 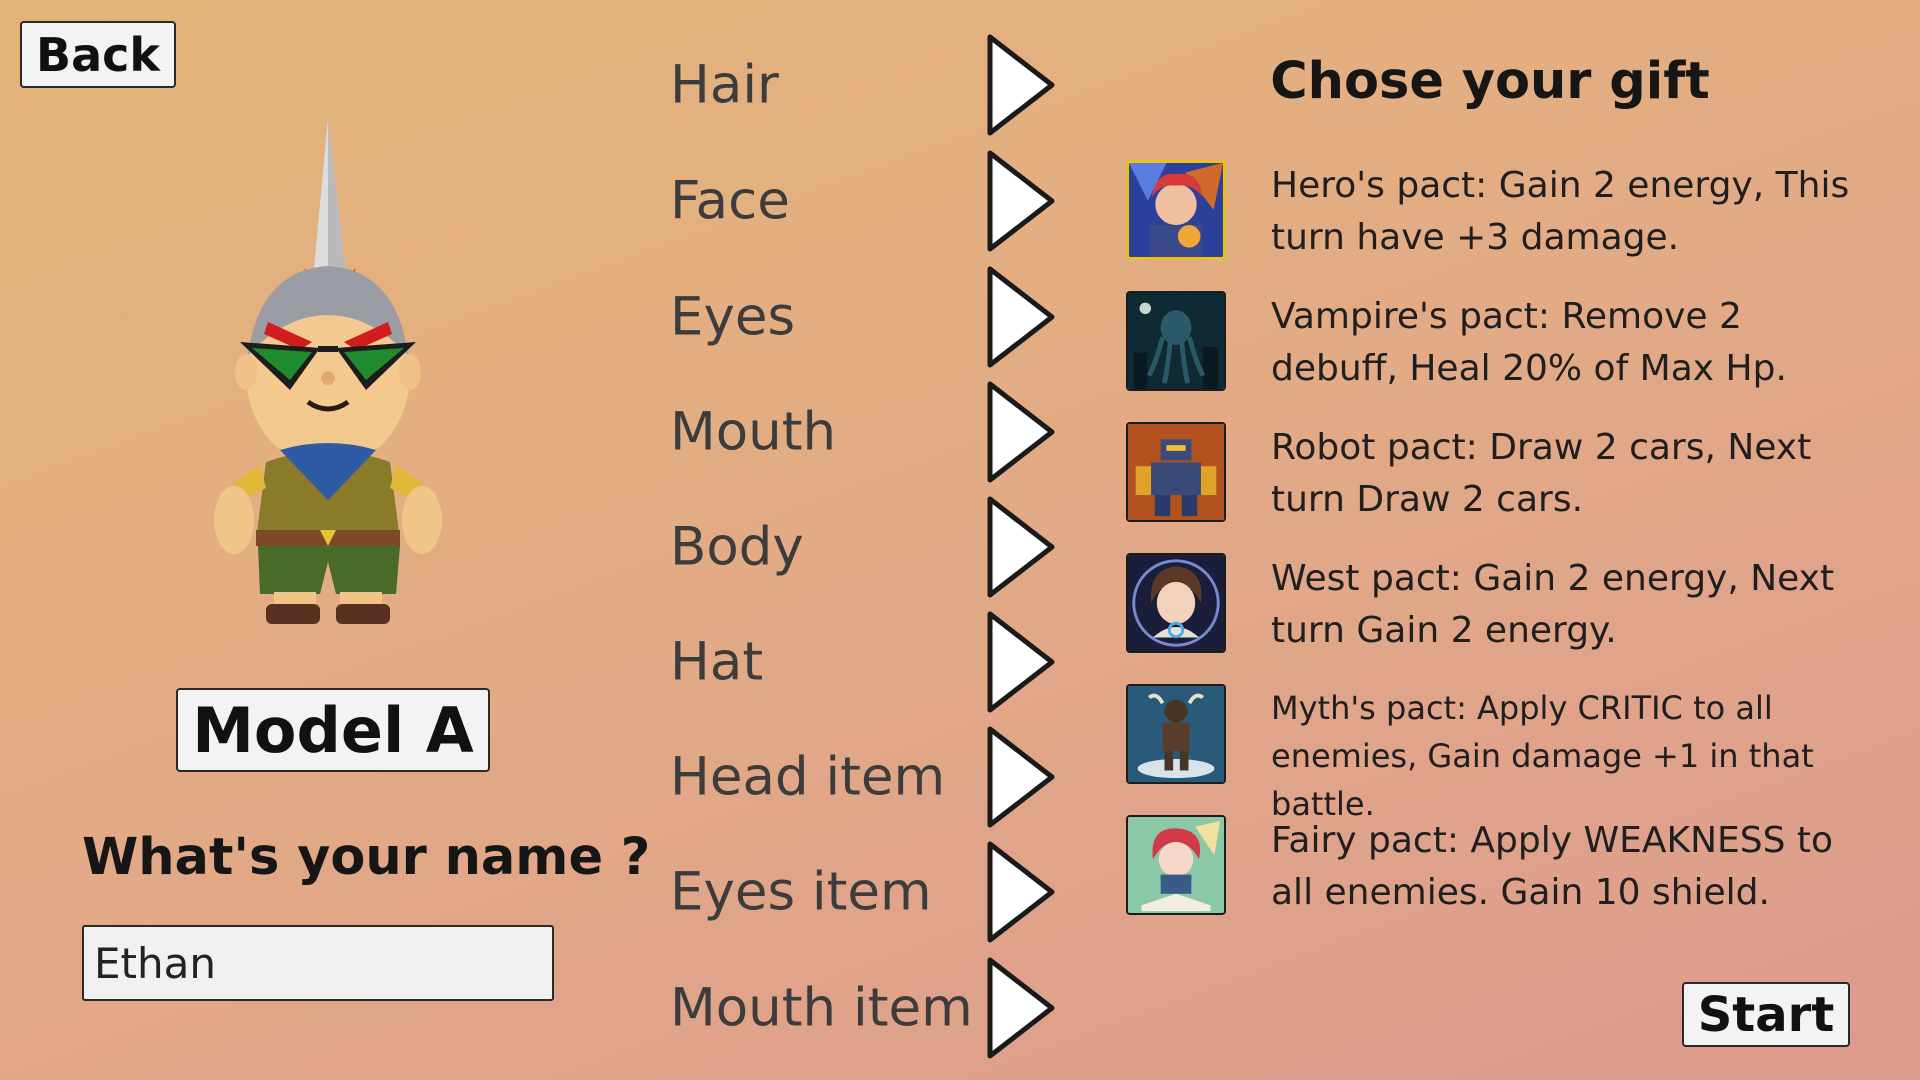 What do you see at coordinates (865, 85) in the screenshot?
I see `custom-row-hair: Hair` at bounding box center [865, 85].